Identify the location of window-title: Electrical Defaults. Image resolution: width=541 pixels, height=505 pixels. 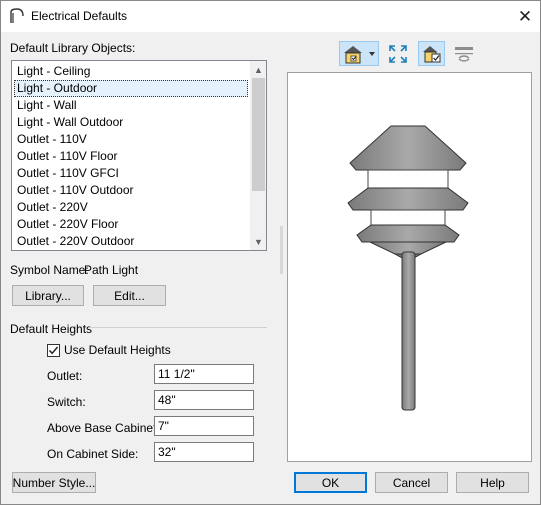
(79, 16).